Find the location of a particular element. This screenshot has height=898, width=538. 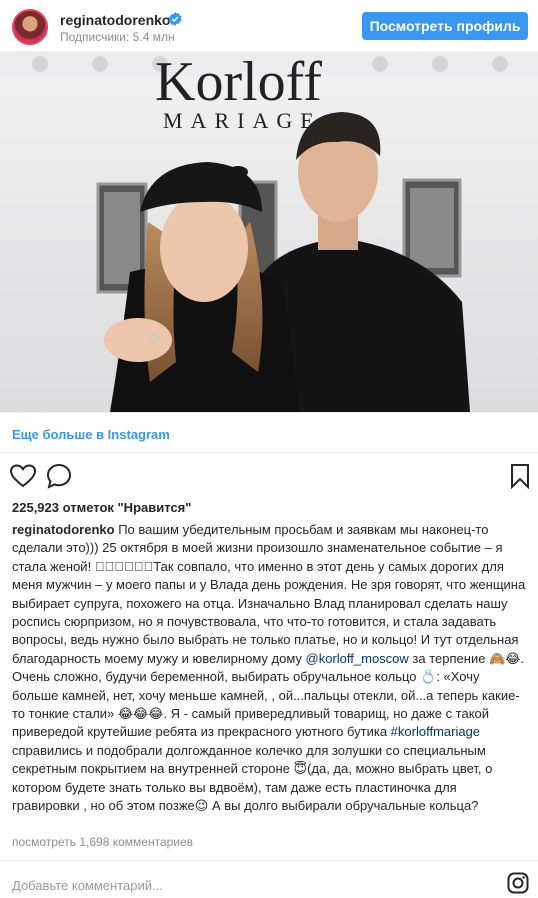

instagram-logo-icon is located at coordinates (518, 883).